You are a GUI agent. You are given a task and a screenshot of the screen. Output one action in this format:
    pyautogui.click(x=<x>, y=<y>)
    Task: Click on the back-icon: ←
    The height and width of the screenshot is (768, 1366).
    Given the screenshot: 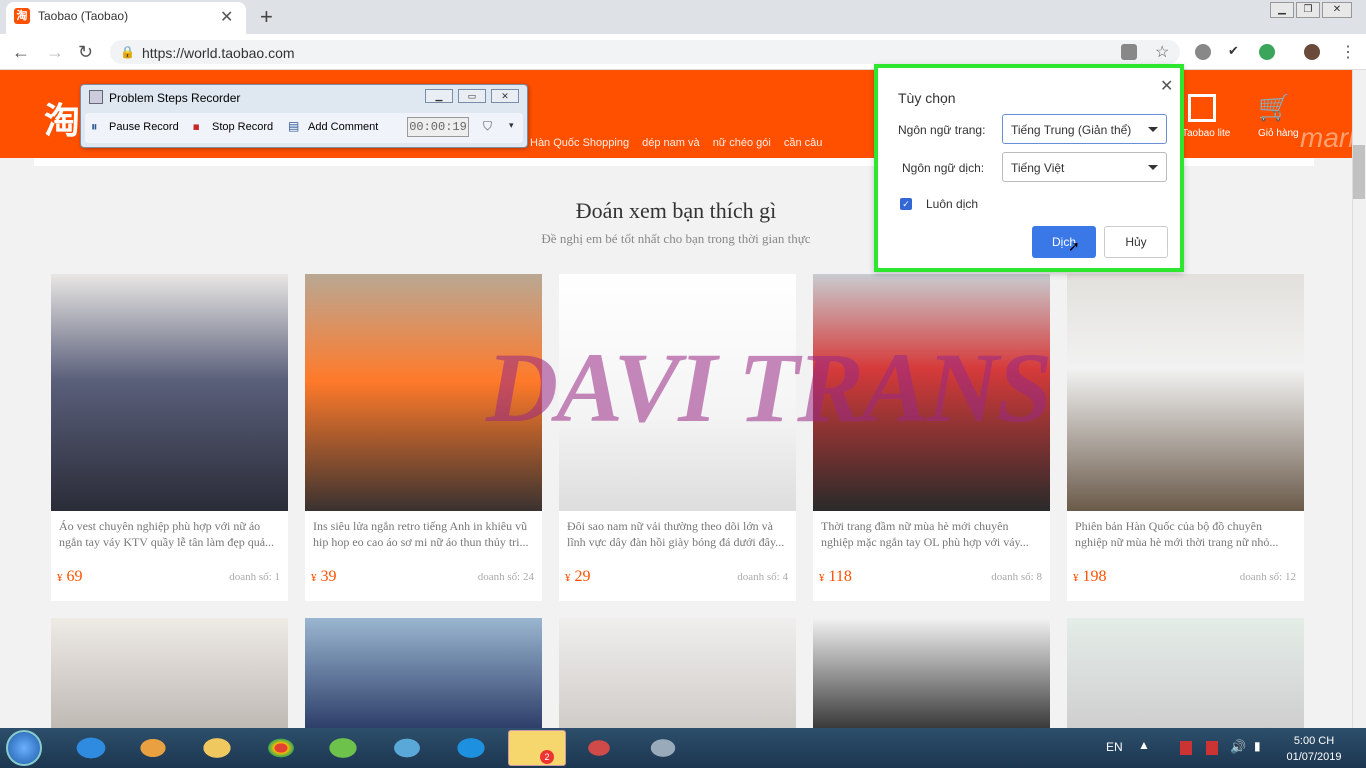 What is the action you would take?
    pyautogui.click(x=21, y=52)
    